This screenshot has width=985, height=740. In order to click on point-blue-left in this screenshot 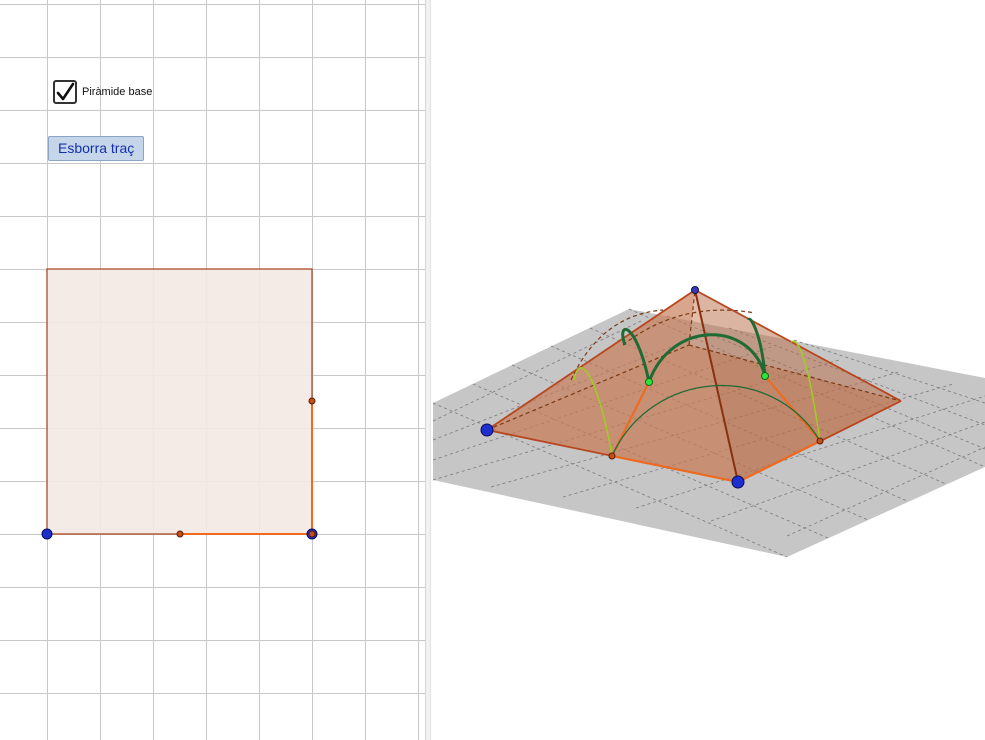, I will do `click(47, 534)`.